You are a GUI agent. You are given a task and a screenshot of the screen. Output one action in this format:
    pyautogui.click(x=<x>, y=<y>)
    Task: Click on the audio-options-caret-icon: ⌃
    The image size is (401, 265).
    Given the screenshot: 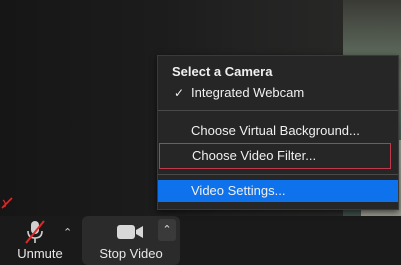 What is the action you would take?
    pyautogui.click(x=67, y=232)
    